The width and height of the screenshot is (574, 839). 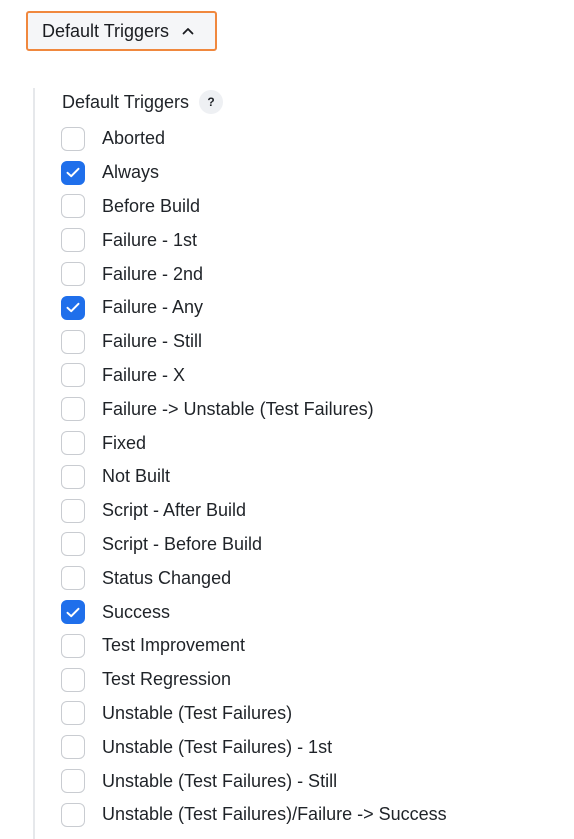 I want to click on trigger-checkbox-item: Script - After Build, so click(x=254, y=511).